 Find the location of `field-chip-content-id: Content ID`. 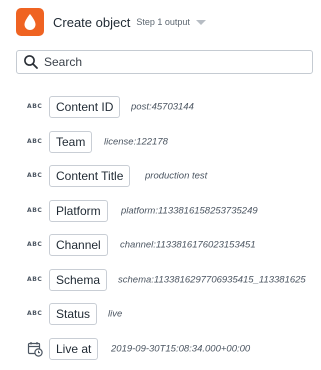

field-chip-content-id: Content ID is located at coordinates (85, 107).